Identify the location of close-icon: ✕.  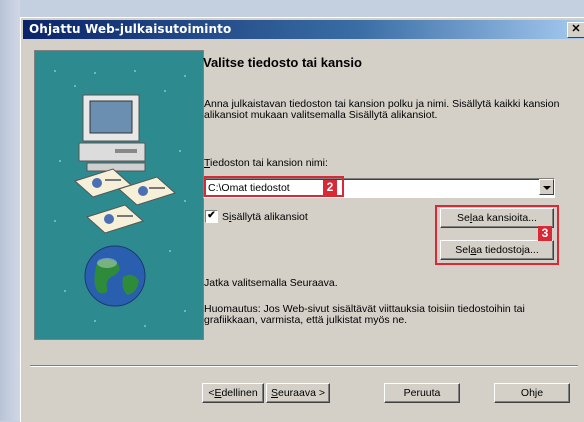
(575, 30).